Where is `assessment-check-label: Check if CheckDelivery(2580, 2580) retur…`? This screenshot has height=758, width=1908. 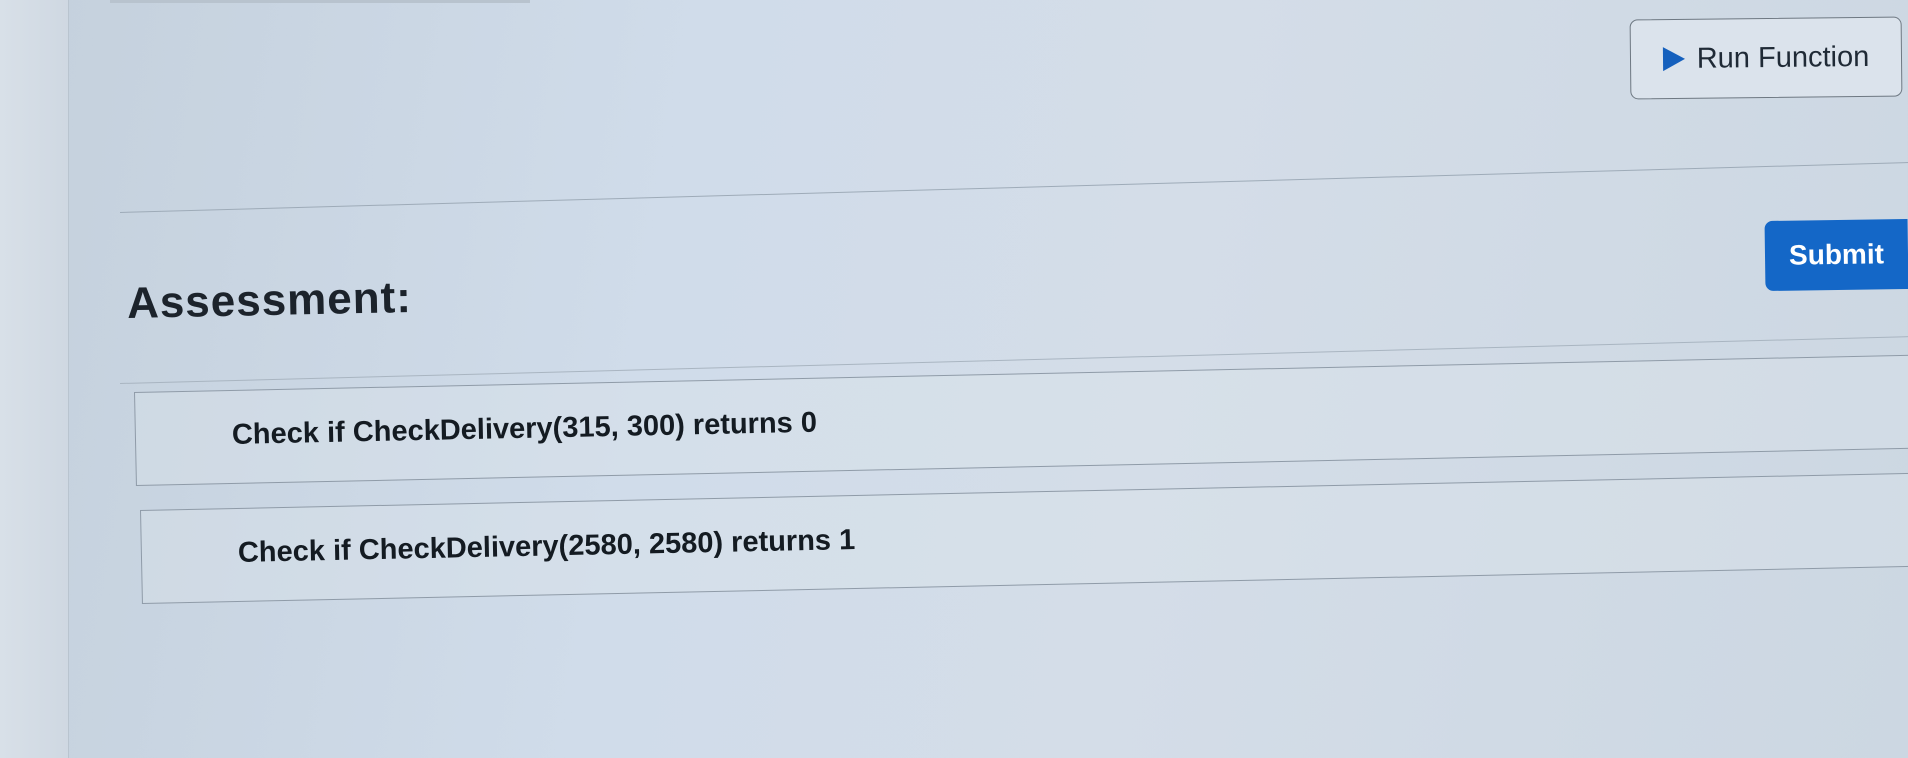 assessment-check-label: Check if CheckDelivery(2580, 2580) retur… is located at coordinates (546, 546).